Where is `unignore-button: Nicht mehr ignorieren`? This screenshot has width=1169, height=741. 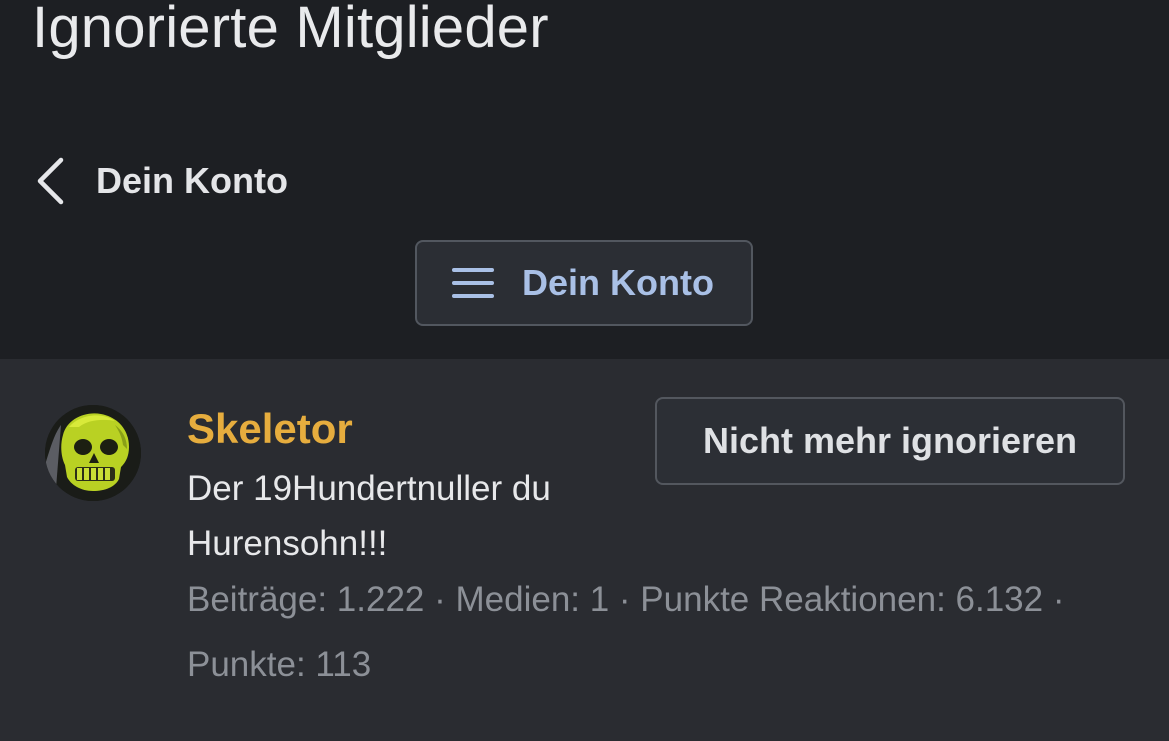
unignore-button: Nicht mehr ignorieren is located at coordinates (890, 441).